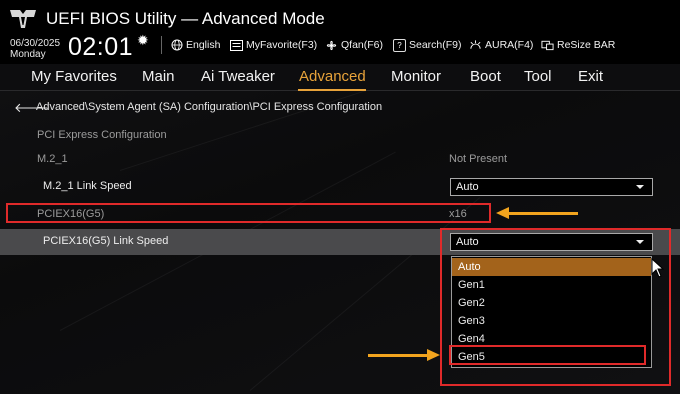  I want to click on clock-display: 02:01, so click(101, 47).